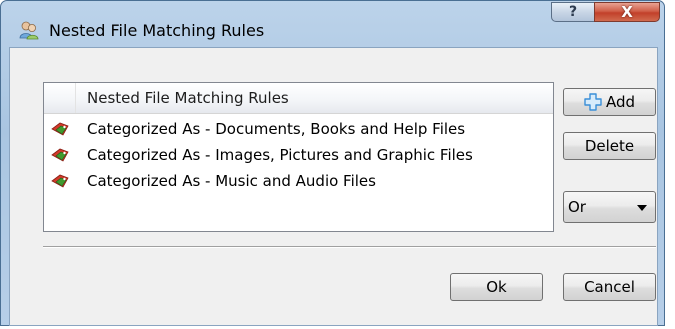 This screenshot has width=675, height=329. What do you see at coordinates (642, 208) in the screenshot?
I see `chevron-down-icon` at bounding box center [642, 208].